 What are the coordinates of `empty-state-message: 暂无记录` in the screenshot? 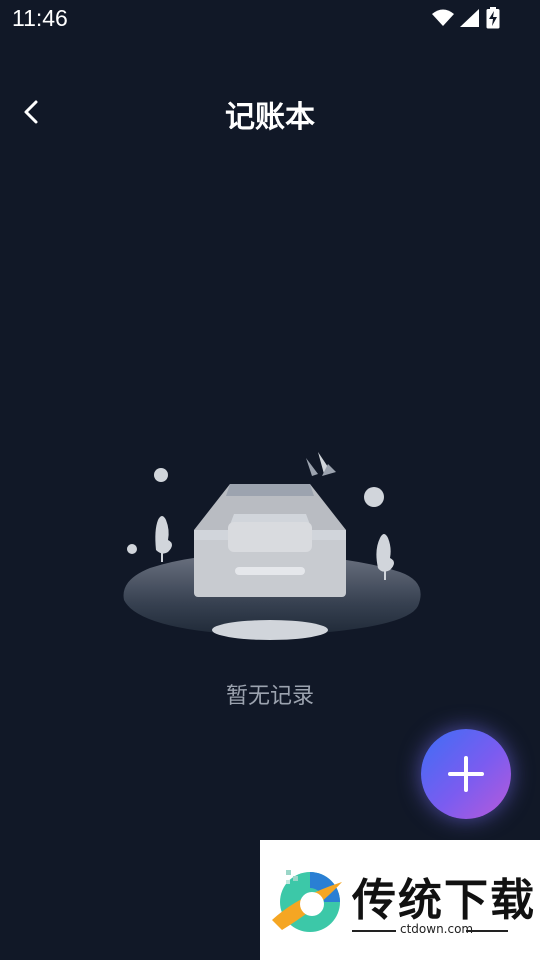 It's located at (269, 696).